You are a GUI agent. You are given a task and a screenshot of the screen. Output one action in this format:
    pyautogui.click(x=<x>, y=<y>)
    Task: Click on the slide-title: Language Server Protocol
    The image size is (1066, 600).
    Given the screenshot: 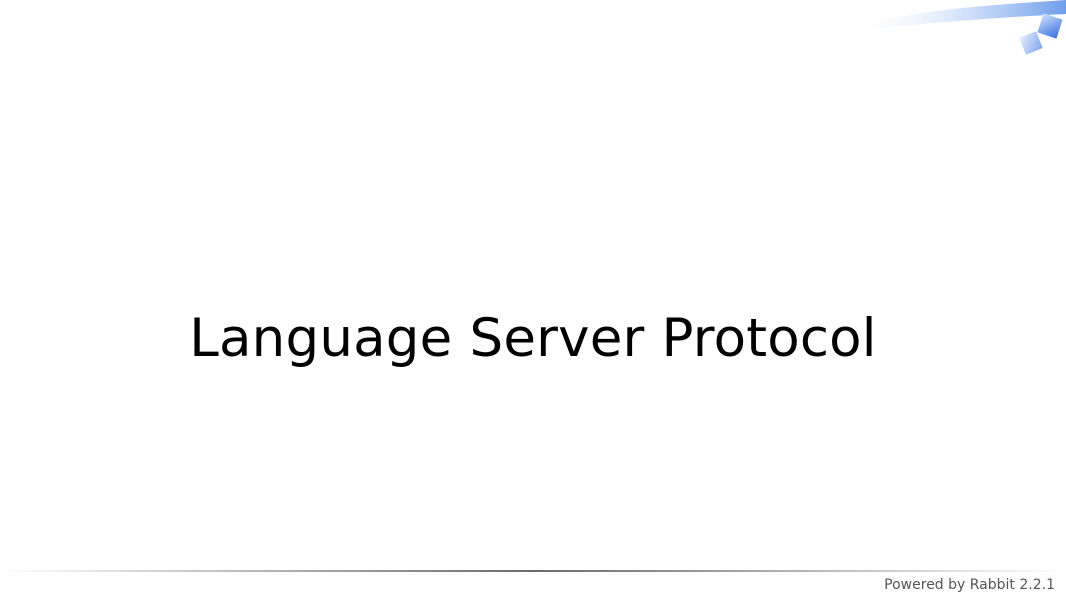 What is the action you would take?
    pyautogui.click(x=533, y=338)
    